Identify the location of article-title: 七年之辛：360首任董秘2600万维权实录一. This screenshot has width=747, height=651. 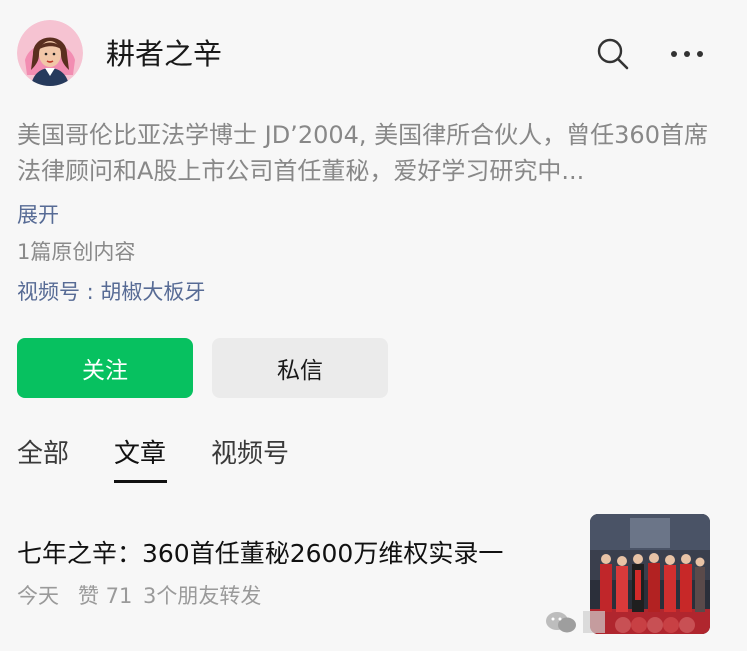
(297, 554).